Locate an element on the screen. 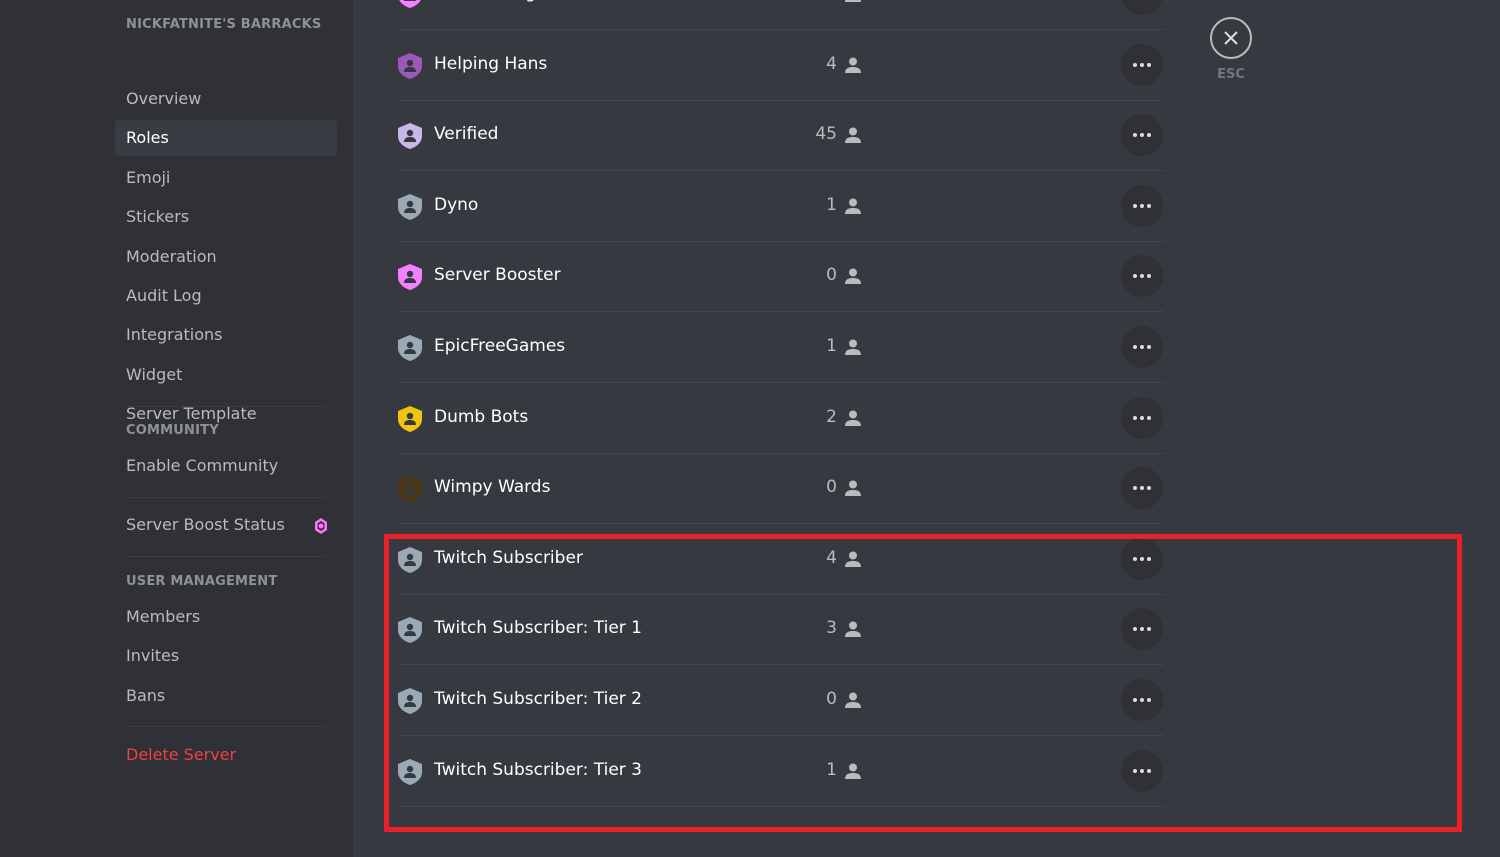 The width and height of the screenshot is (1500, 857). close-button is located at coordinates (1231, 38).